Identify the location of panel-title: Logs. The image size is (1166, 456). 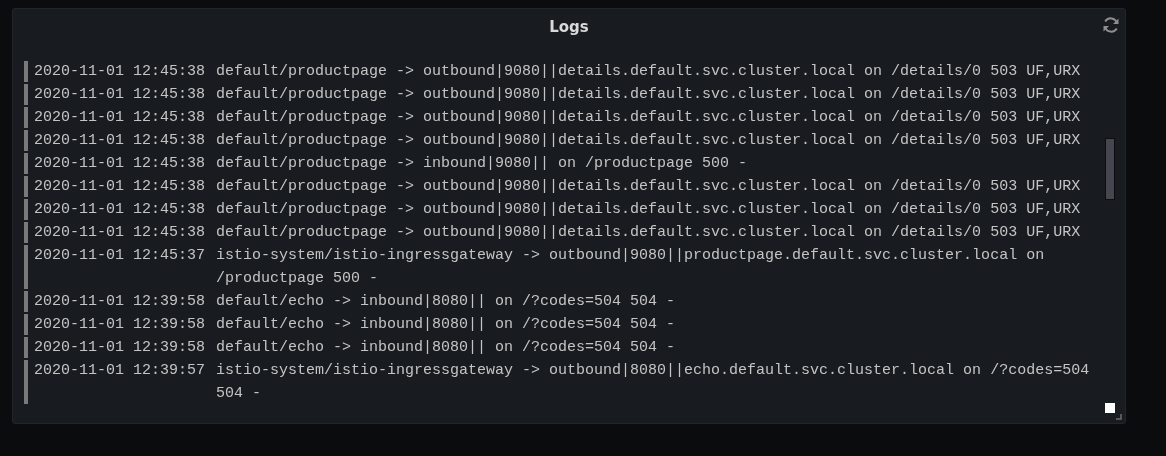
(569, 27).